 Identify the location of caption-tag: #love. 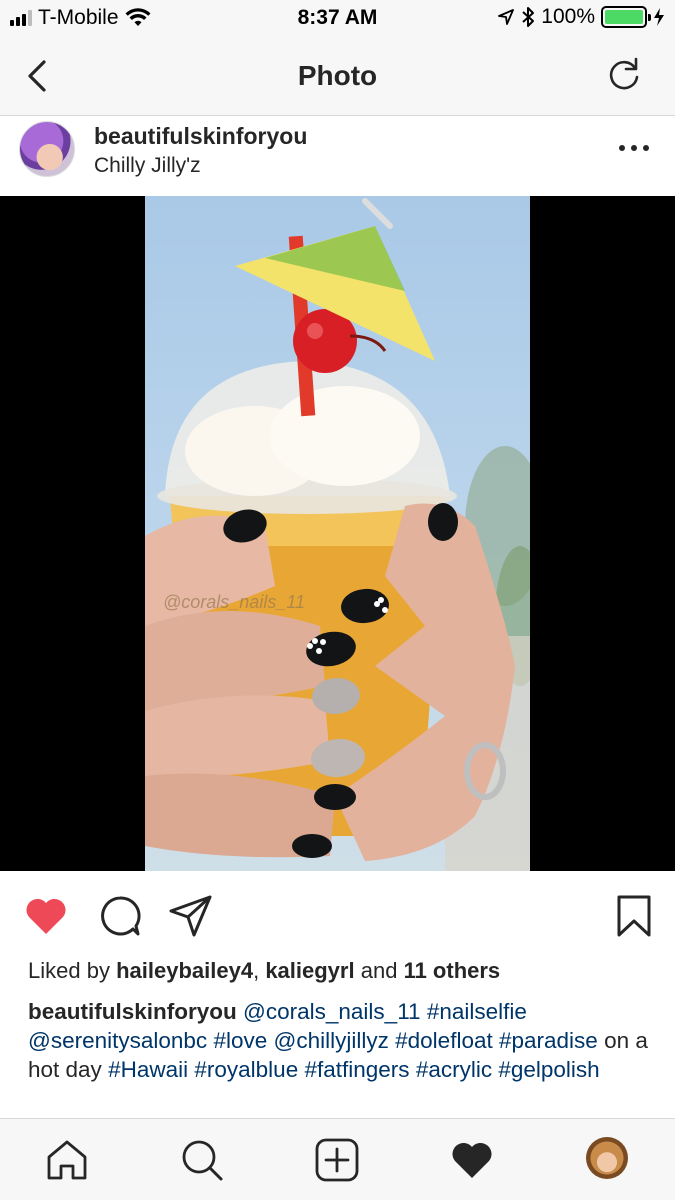
(240, 1040).